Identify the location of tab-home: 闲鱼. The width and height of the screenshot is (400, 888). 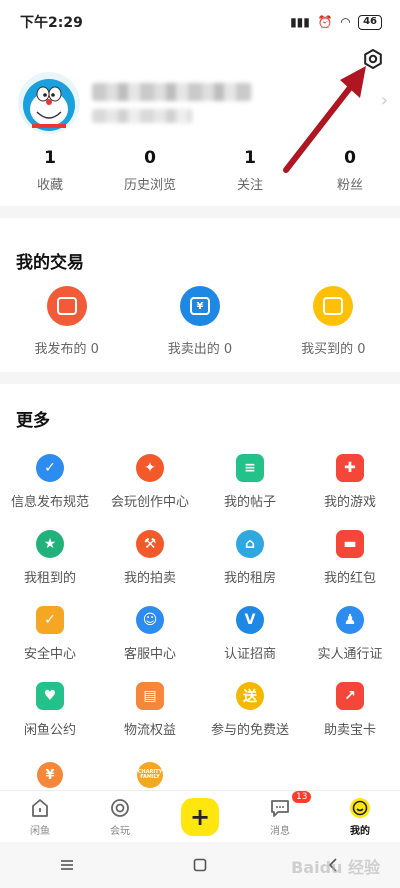
(40, 817).